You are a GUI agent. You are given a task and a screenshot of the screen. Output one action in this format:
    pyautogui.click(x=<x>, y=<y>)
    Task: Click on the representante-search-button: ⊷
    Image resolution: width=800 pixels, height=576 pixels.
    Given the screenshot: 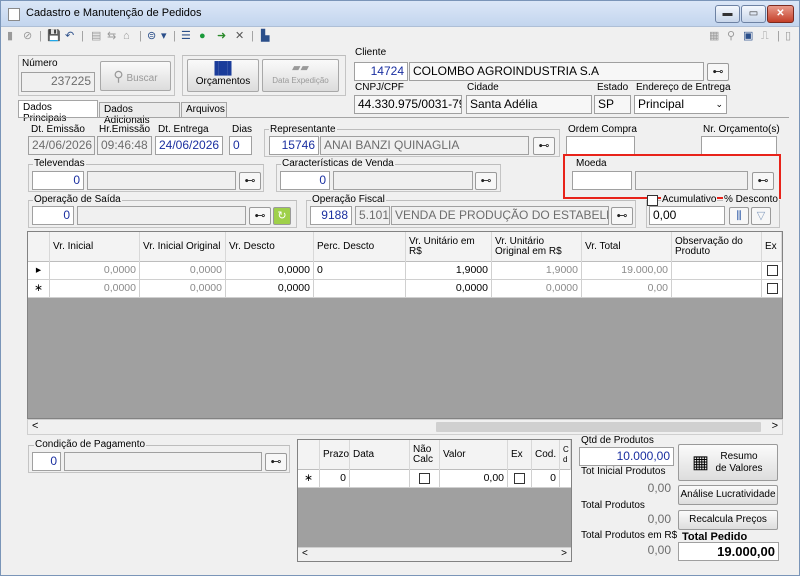 What is the action you would take?
    pyautogui.click(x=544, y=146)
    